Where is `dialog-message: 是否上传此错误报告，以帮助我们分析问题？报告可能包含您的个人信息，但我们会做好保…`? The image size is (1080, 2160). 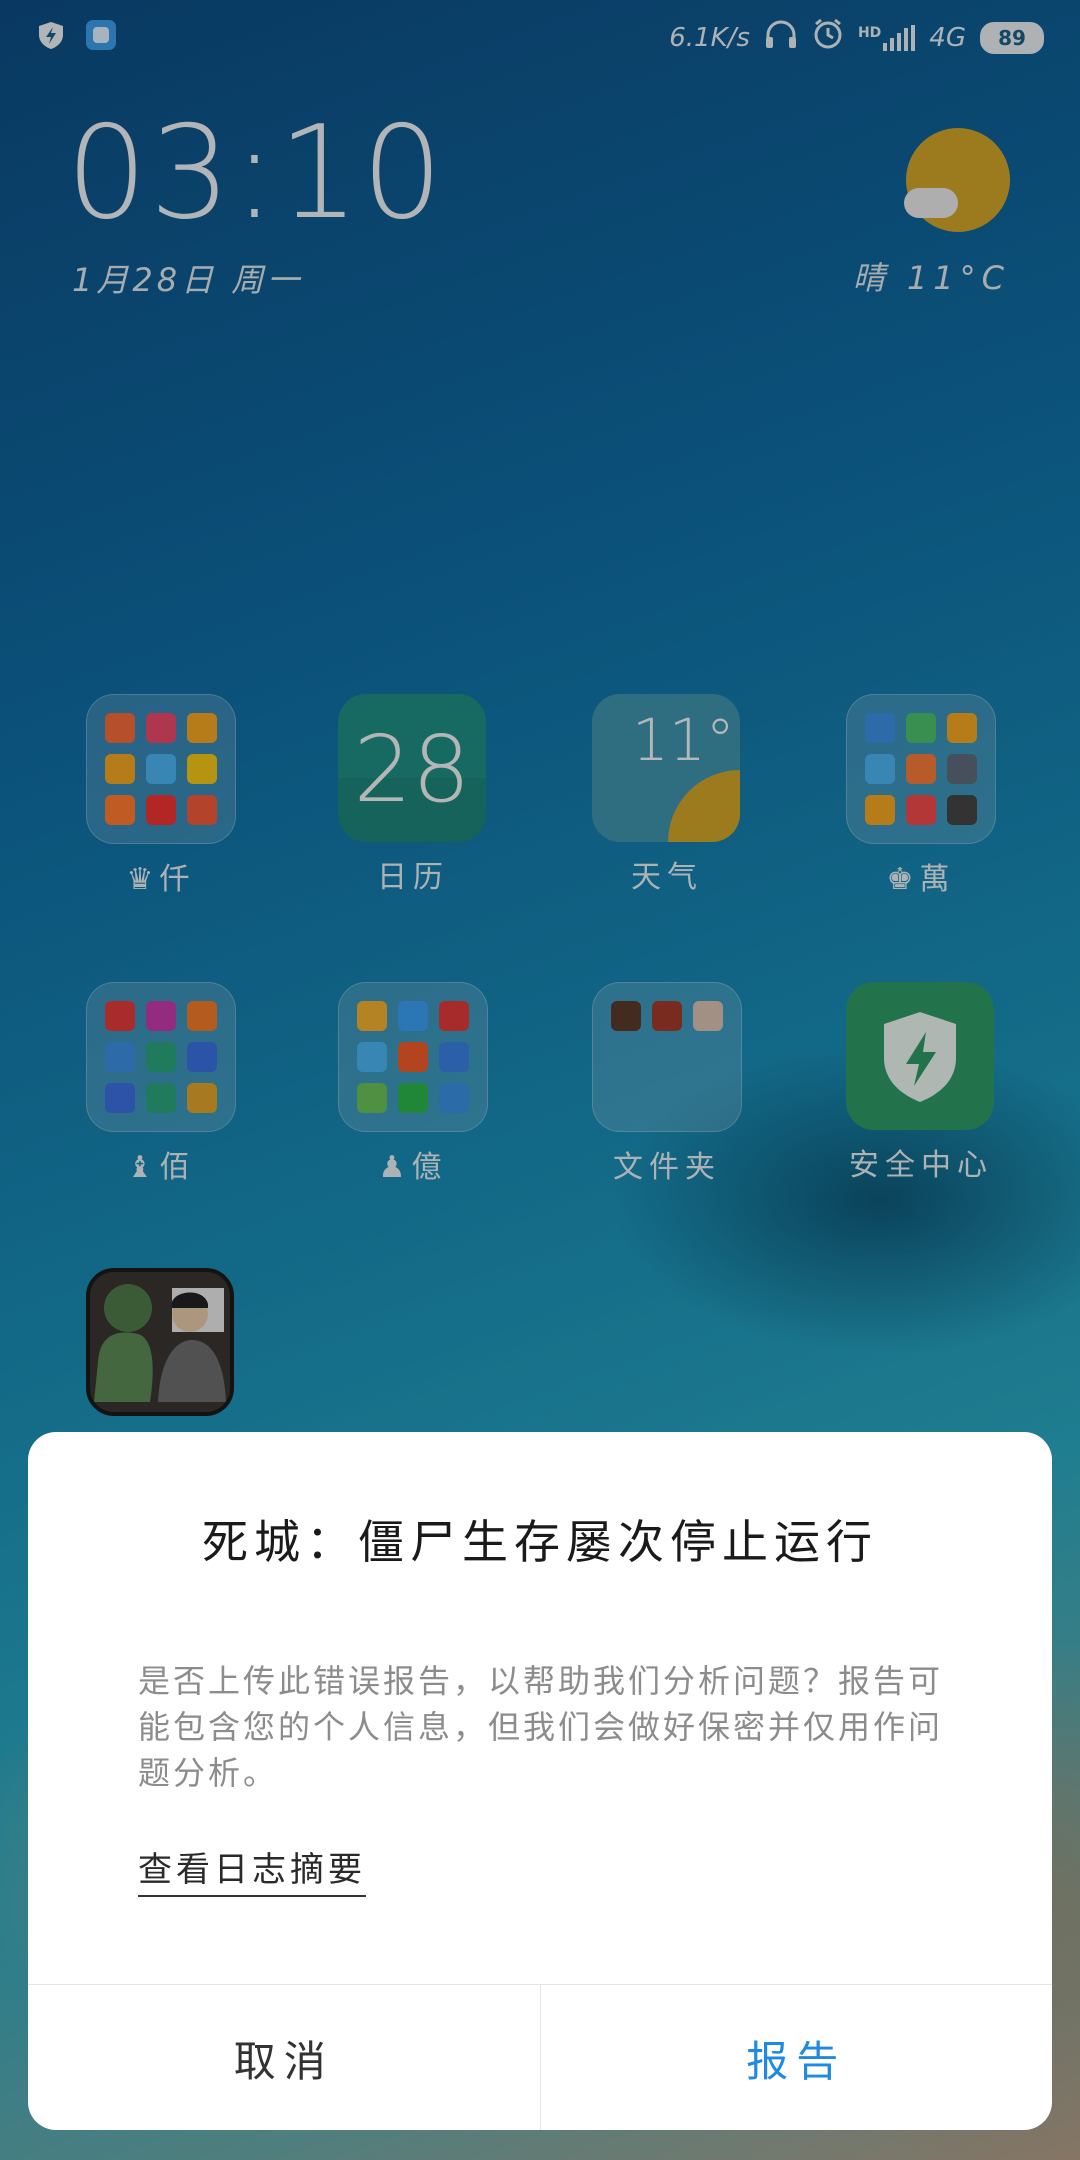 dialog-message: 是否上传此错误报告，以帮助我们分析问题？报告可能包含您的个人信息，但我们会做好保… is located at coordinates (541, 1727).